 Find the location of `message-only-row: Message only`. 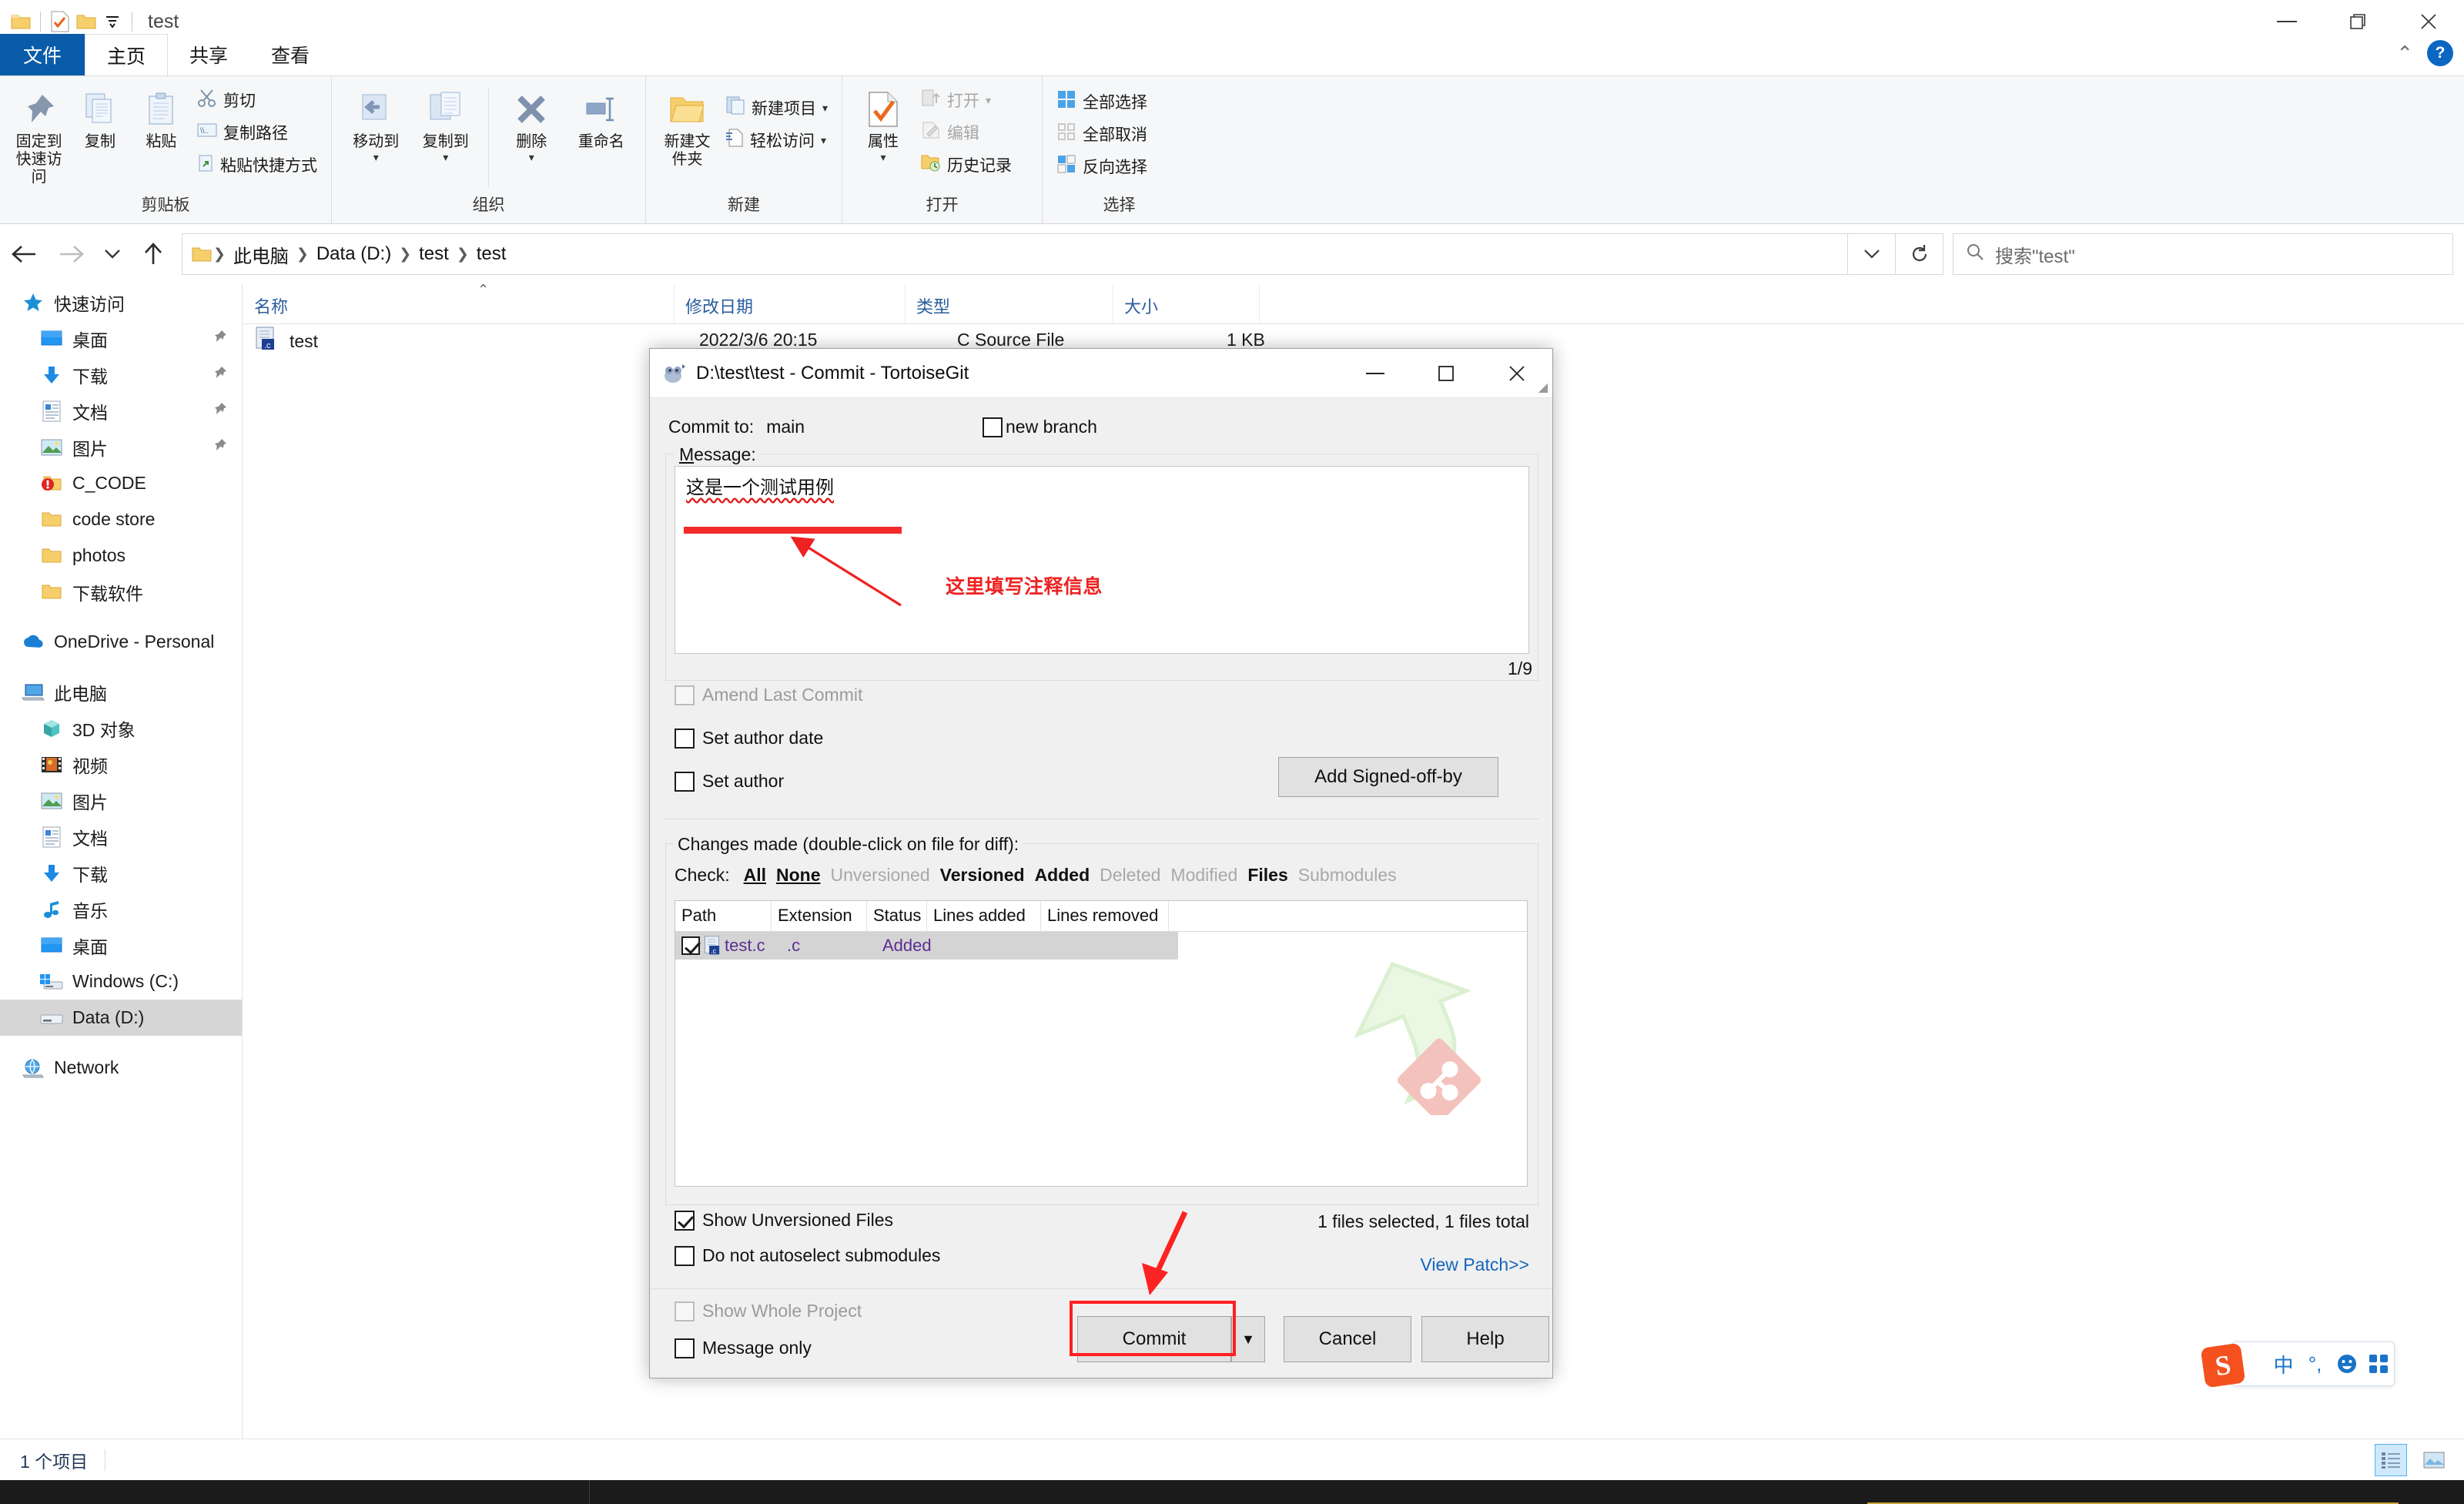

message-only-row: Message only is located at coordinates (743, 1348).